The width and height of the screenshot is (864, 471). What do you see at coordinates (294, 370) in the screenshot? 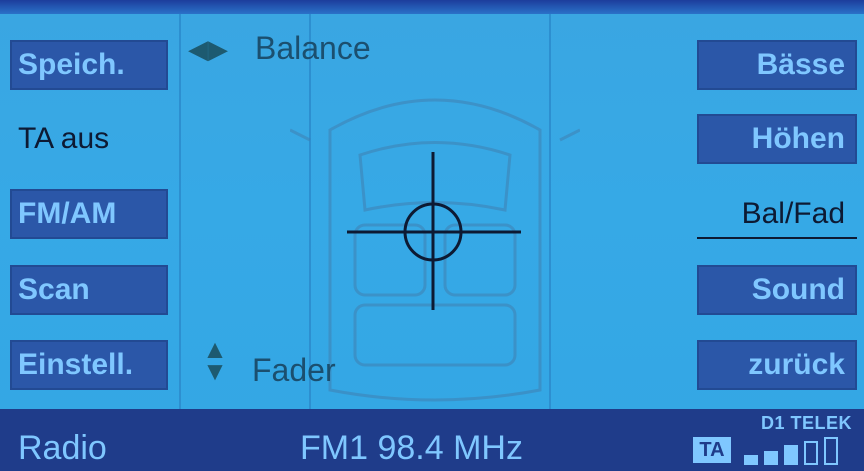
I see `fader-label: Fader` at bounding box center [294, 370].